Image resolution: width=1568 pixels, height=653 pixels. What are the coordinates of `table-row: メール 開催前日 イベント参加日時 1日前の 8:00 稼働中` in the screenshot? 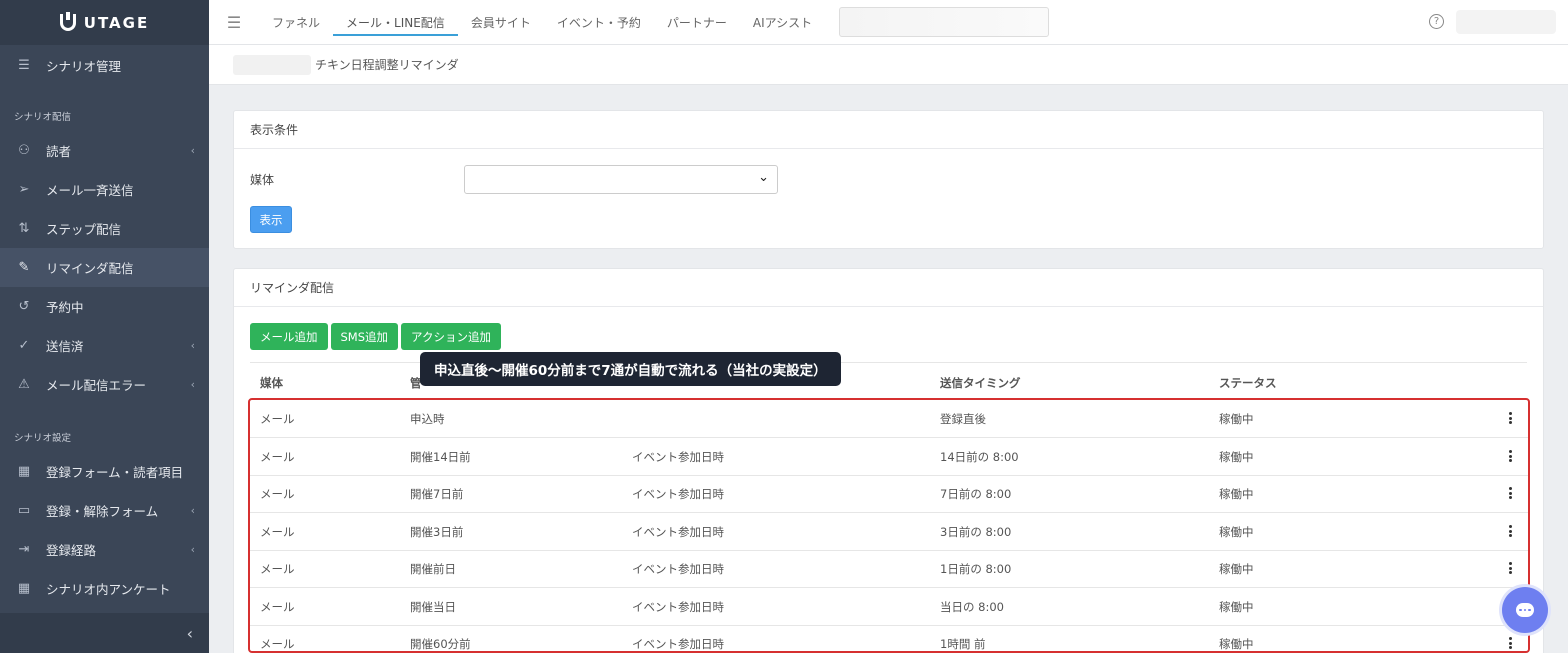 It's located at (889, 569).